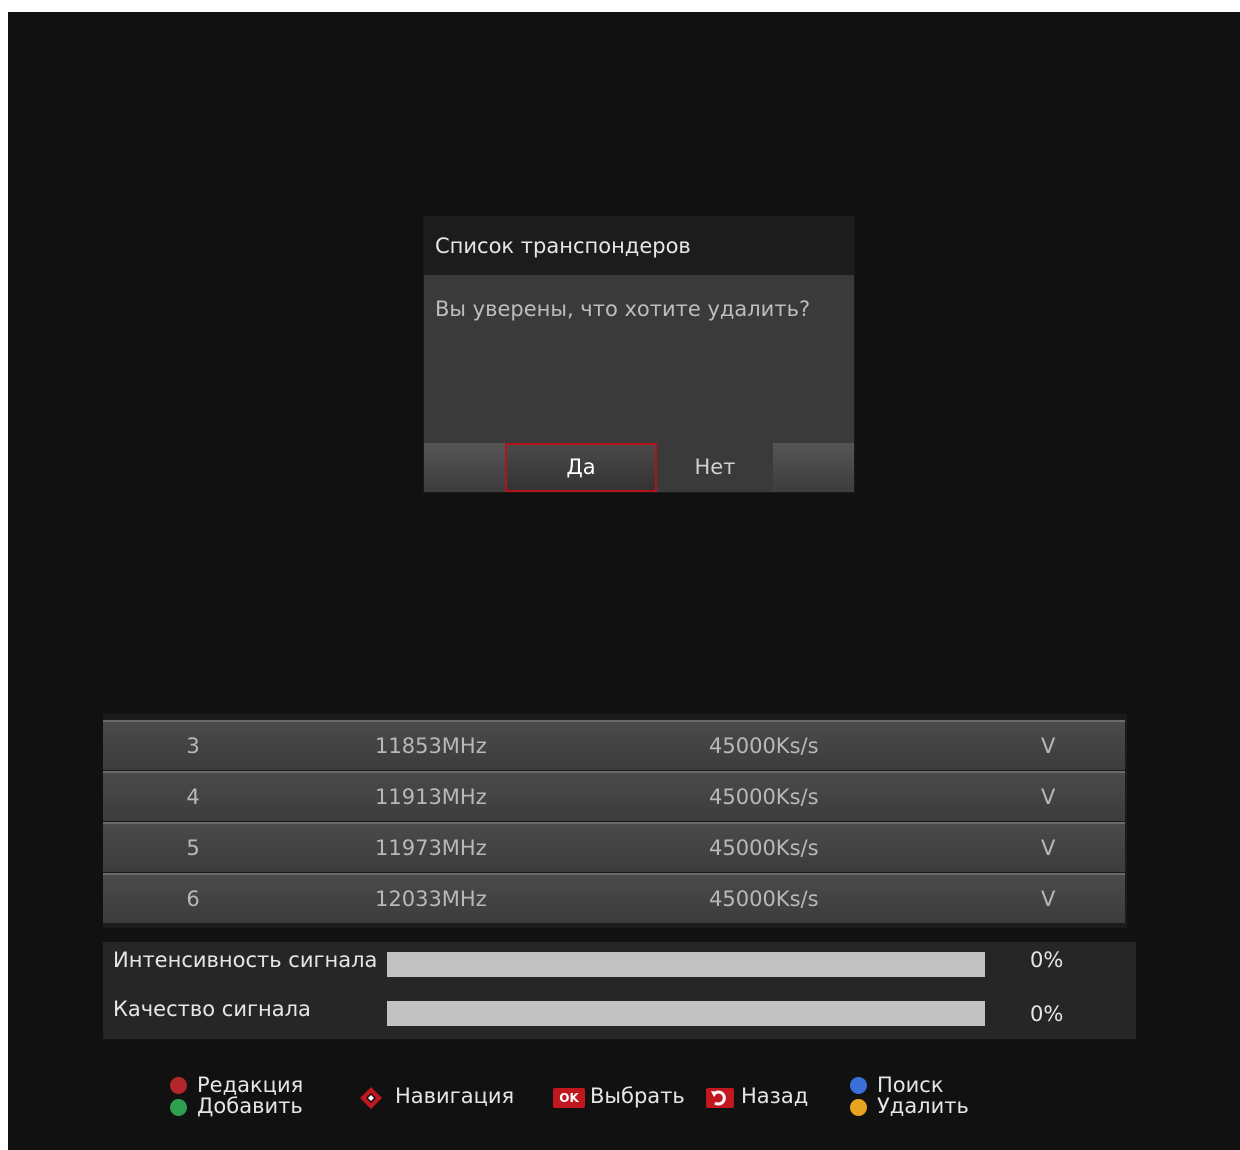  Describe the element at coordinates (581, 467) in the screenshot. I see `yes-button: Да` at that location.